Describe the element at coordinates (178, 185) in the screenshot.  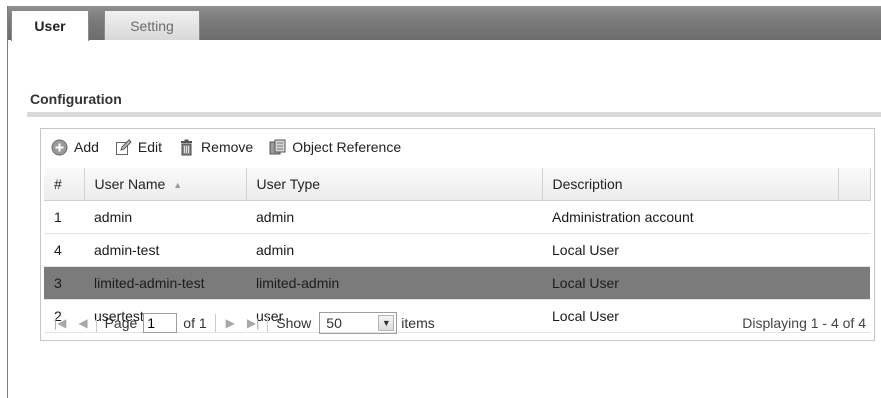
I see `sort-ascending-icon: ▲` at that location.